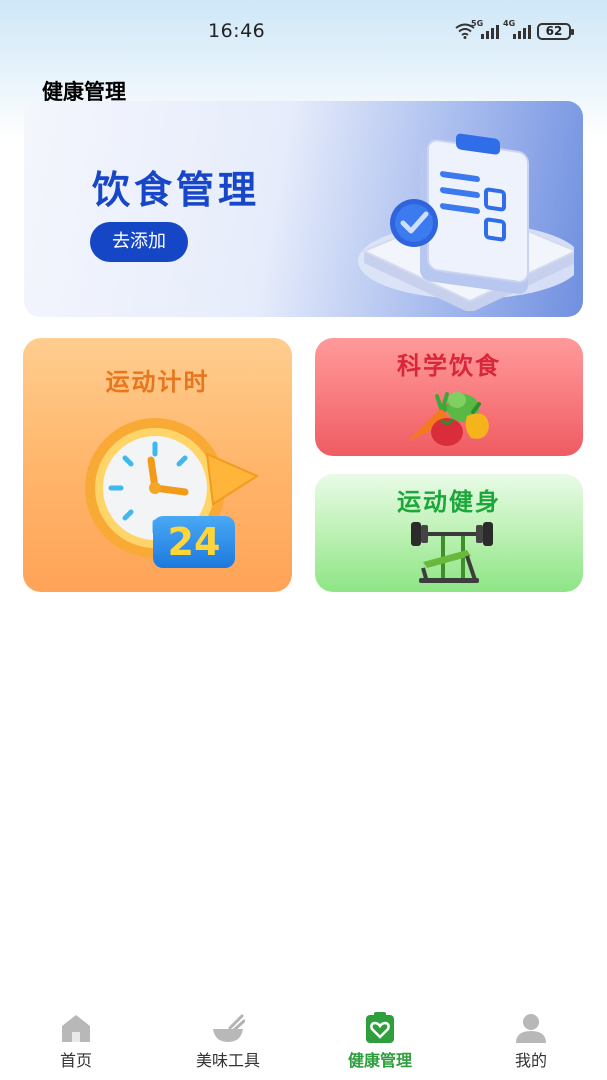 Image resolution: width=607 pixels, height=1080 pixels. What do you see at coordinates (448, 419) in the screenshot?
I see `vegetables-icon` at bounding box center [448, 419].